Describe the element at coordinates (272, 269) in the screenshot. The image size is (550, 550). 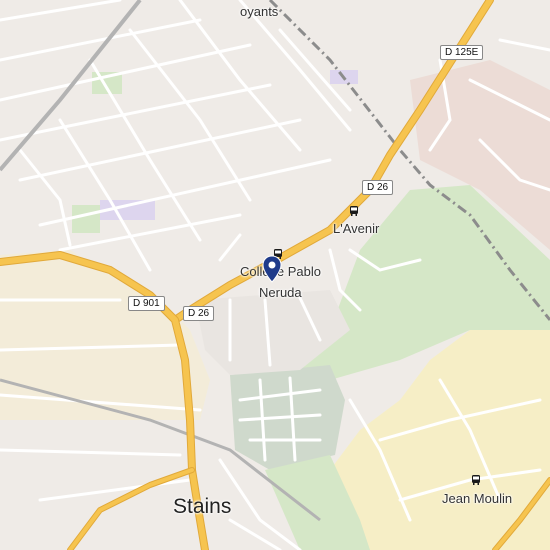
I see `location-pin-icon` at that location.